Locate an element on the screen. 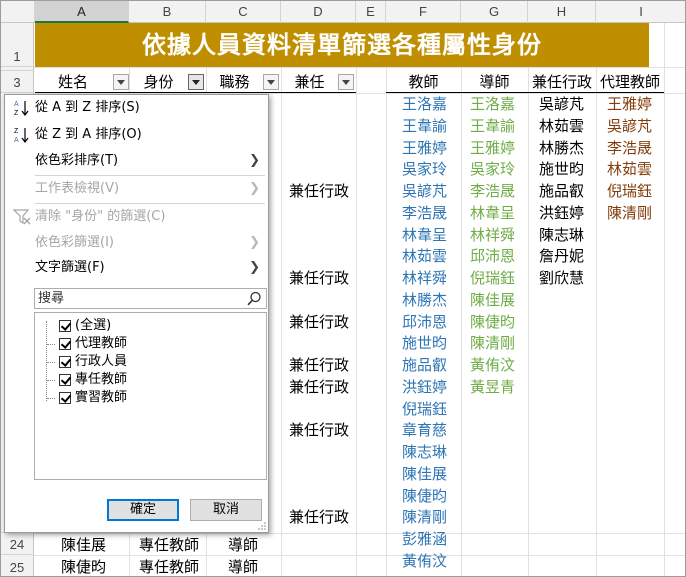 The height and width of the screenshot is (577, 686). filter-value-list: (全選) 代理教師 行政人員 專任教師 實習教師 is located at coordinates (150, 396).